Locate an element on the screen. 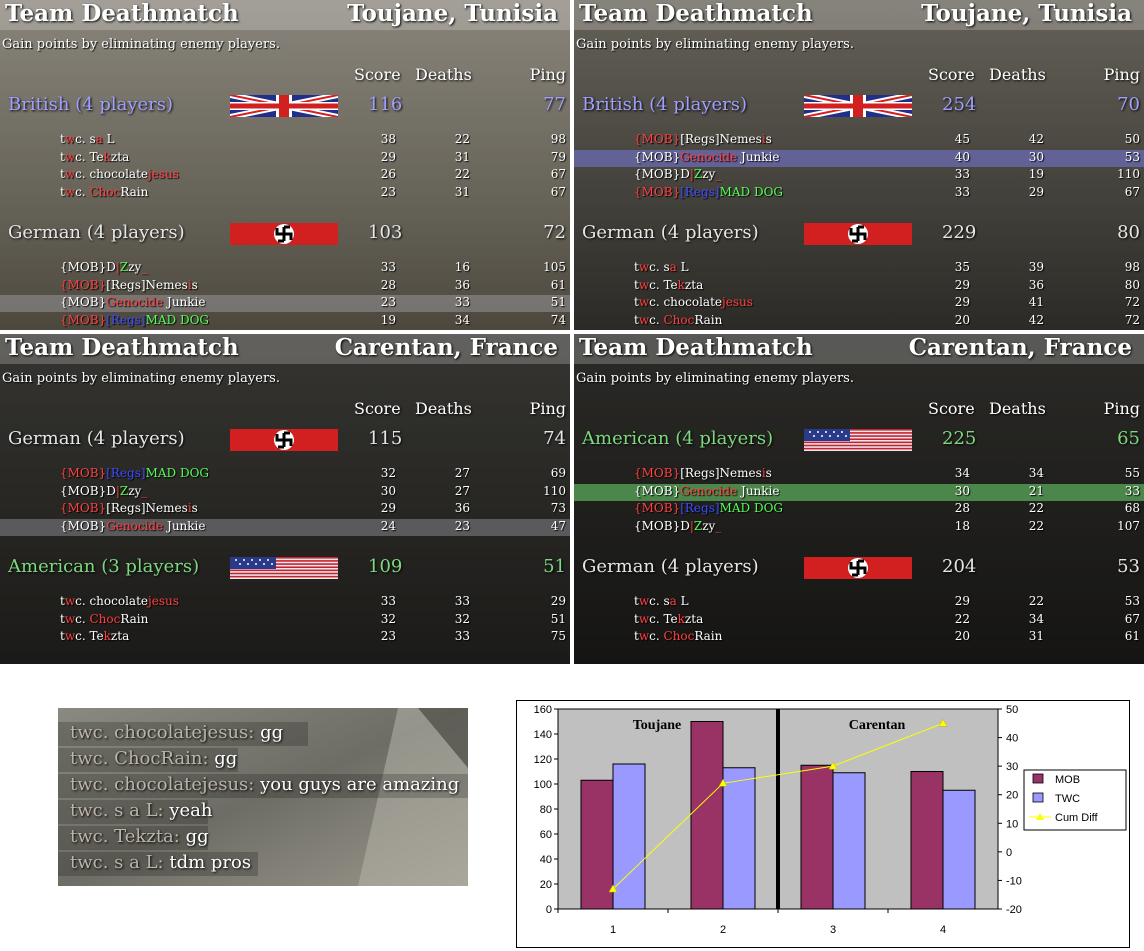 The image size is (1144, 951). player-name: {MOB}Genocide Junkie is located at coordinates (133, 525).